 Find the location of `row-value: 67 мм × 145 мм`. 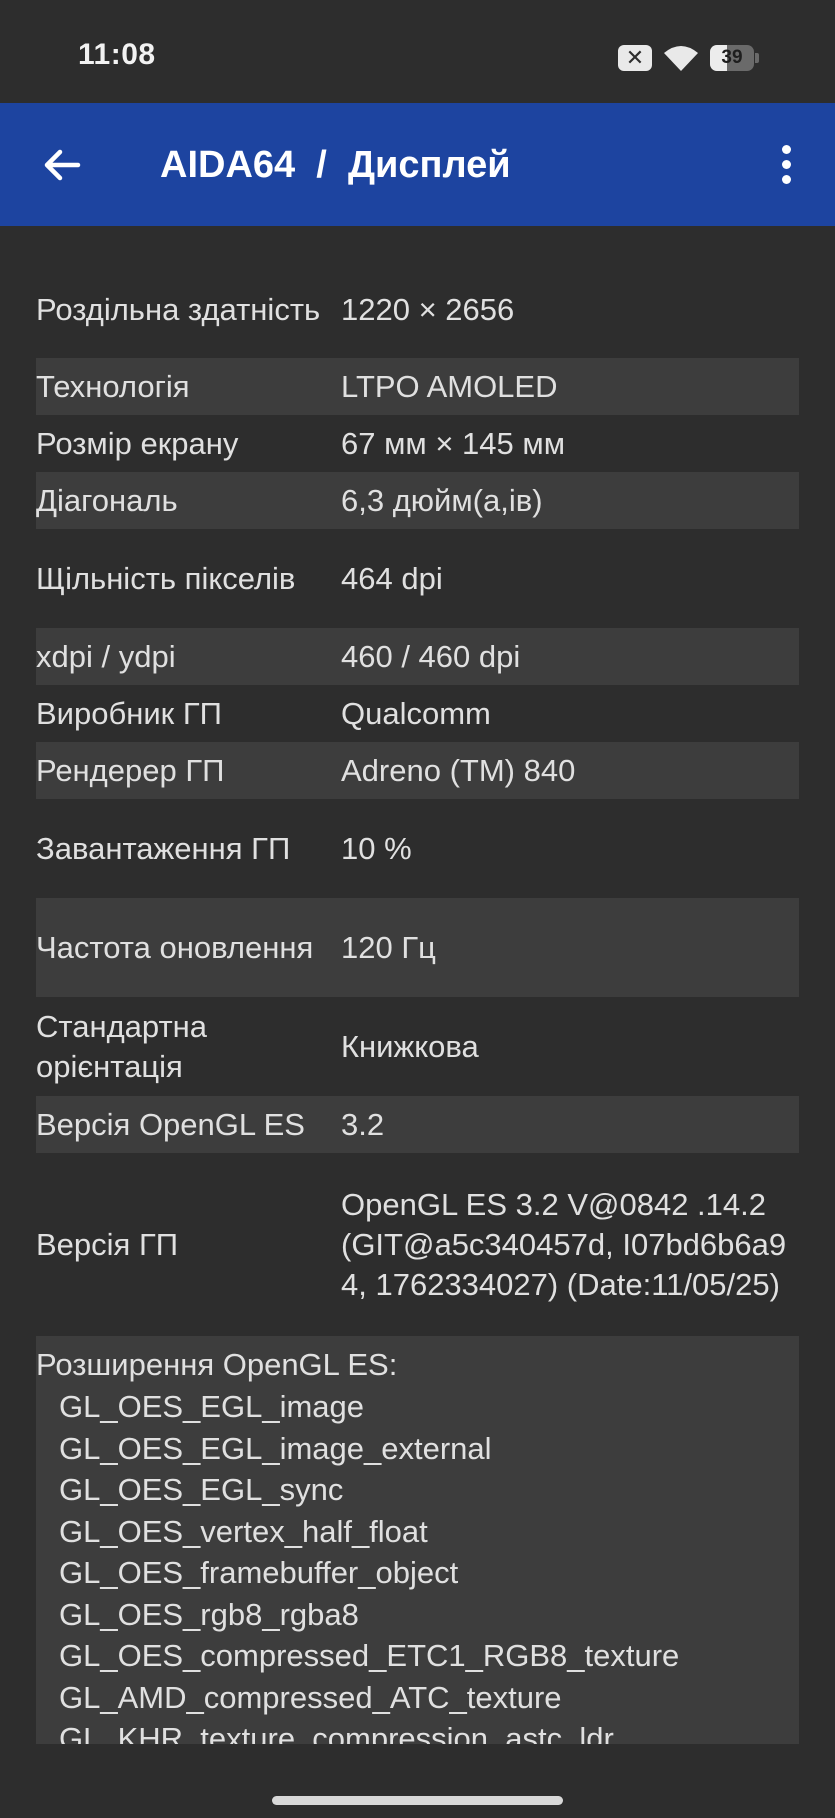

row-value: 67 мм × 145 мм is located at coordinates (453, 443).